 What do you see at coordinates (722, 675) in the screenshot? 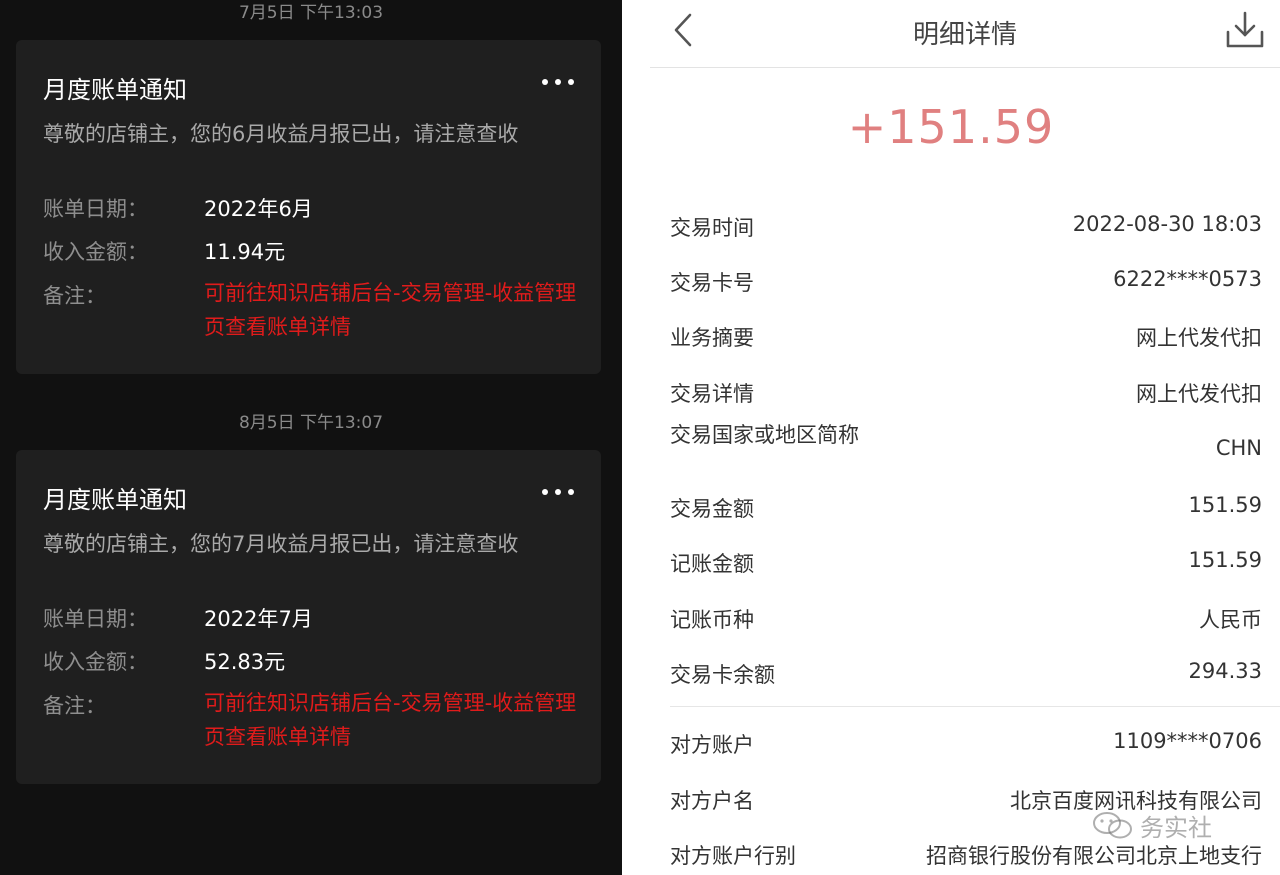
I see `detail-label: 交易卡余额` at bounding box center [722, 675].